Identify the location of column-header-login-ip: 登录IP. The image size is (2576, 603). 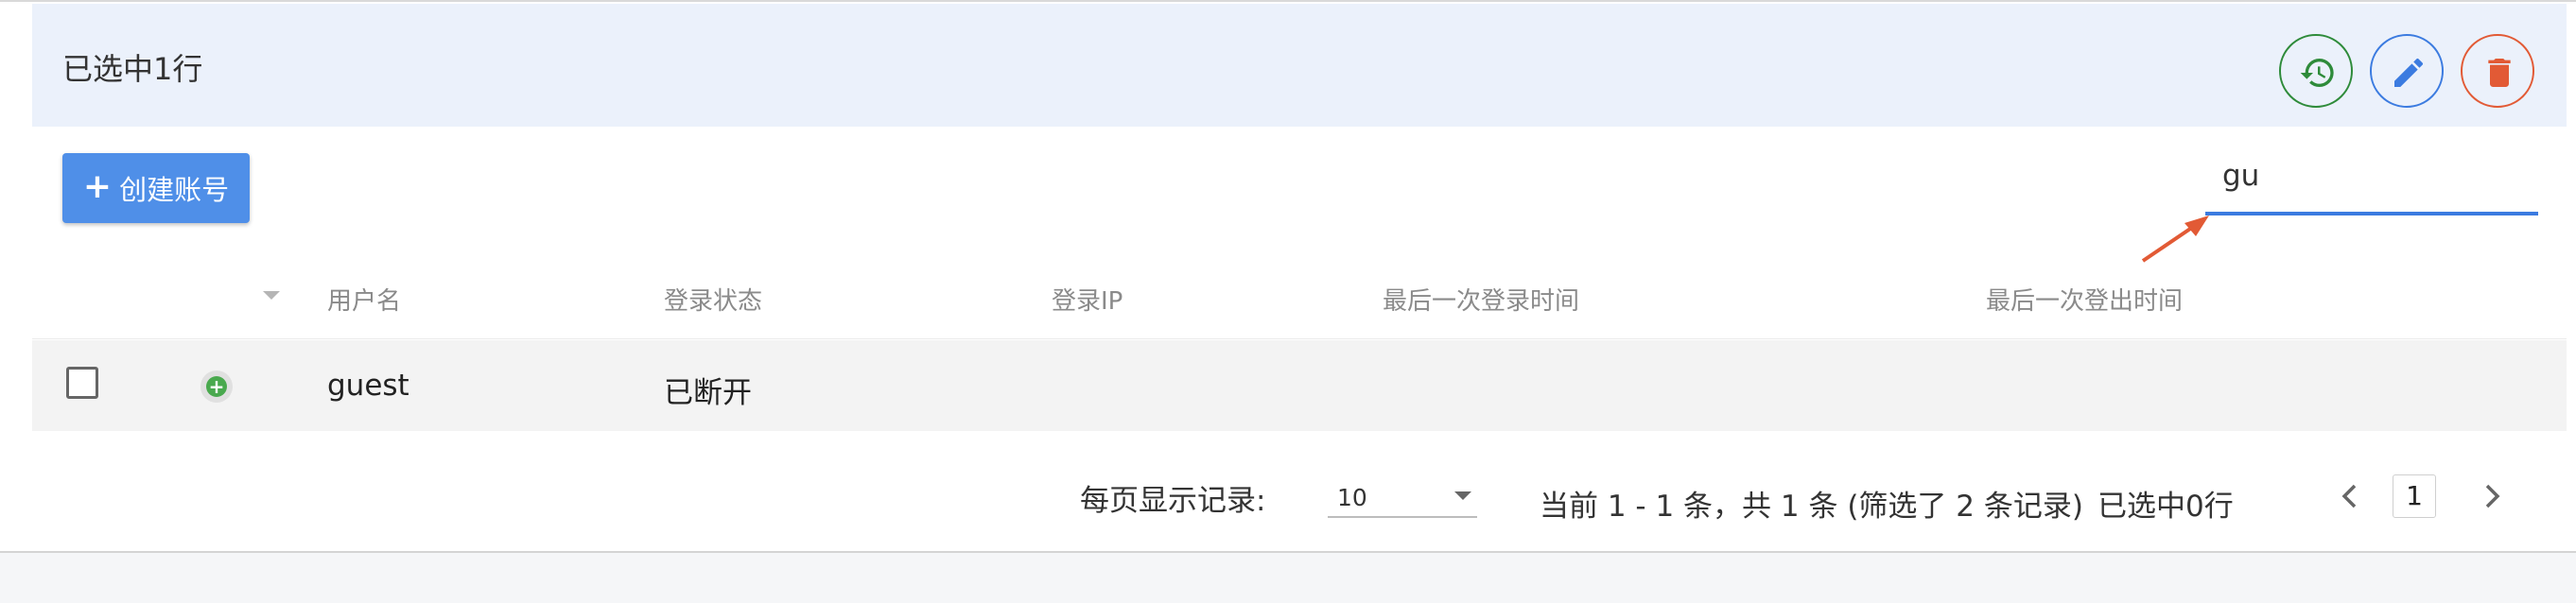
(1087, 299).